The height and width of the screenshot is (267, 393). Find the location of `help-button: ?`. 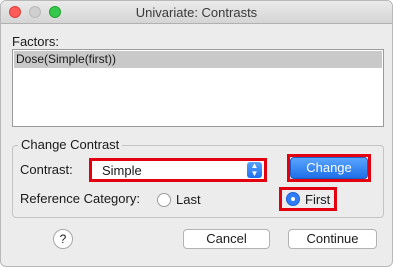

help-button: ? is located at coordinates (63, 239).